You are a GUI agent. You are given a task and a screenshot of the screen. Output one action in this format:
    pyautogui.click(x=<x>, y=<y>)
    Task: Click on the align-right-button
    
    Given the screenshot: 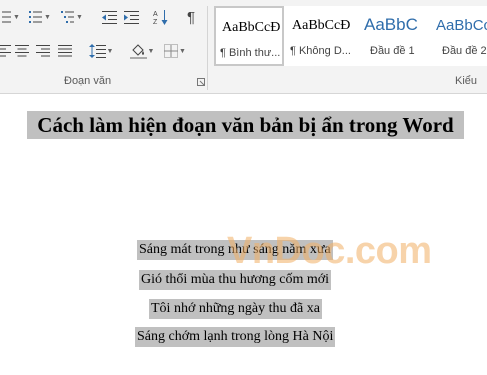 What is the action you would take?
    pyautogui.click(x=43, y=51)
    